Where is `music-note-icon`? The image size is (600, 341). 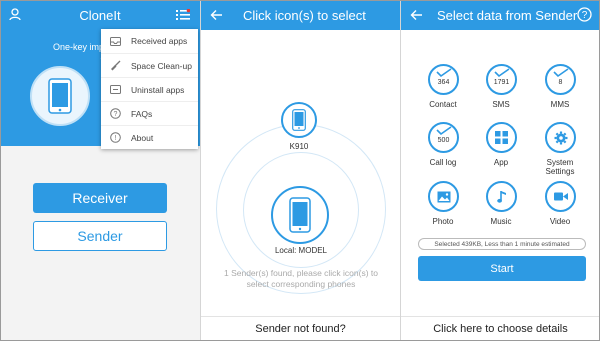 music-note-icon is located at coordinates (501, 196).